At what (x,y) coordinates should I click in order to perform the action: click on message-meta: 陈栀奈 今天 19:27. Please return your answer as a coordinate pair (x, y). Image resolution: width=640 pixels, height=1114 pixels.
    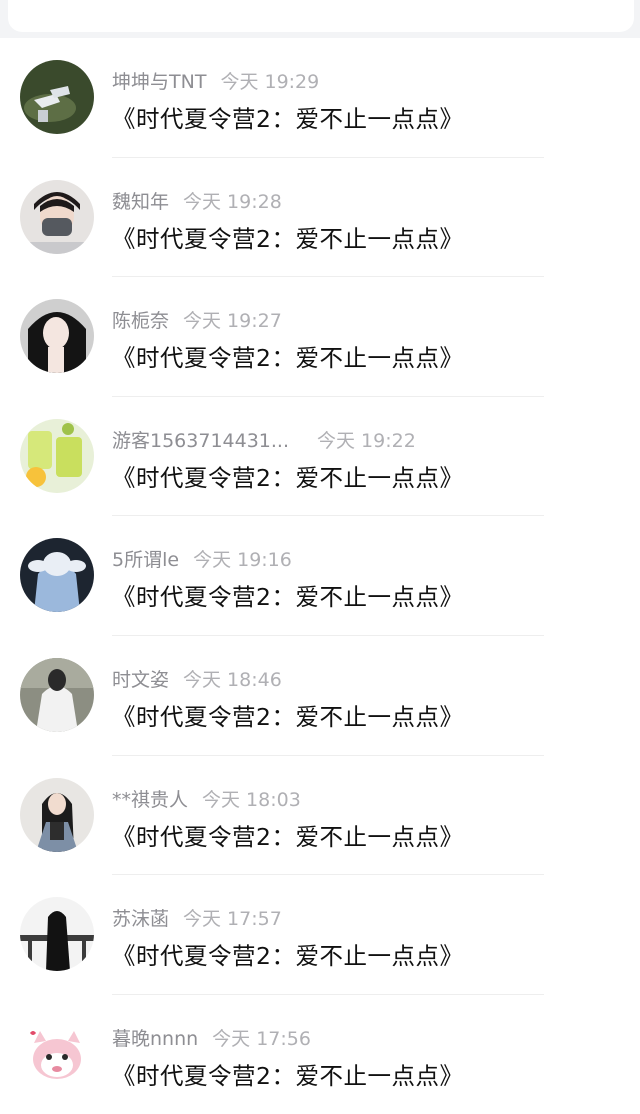
    Looking at the image, I should click on (197, 319).